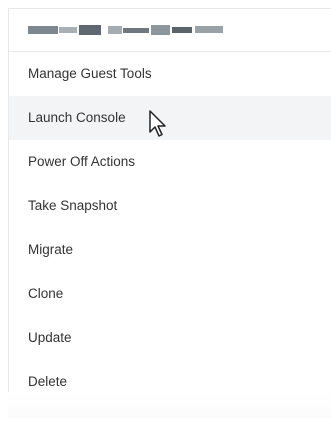 The height and width of the screenshot is (421, 331). What do you see at coordinates (169, 405) in the screenshot?
I see `menu-bottom-space` at bounding box center [169, 405].